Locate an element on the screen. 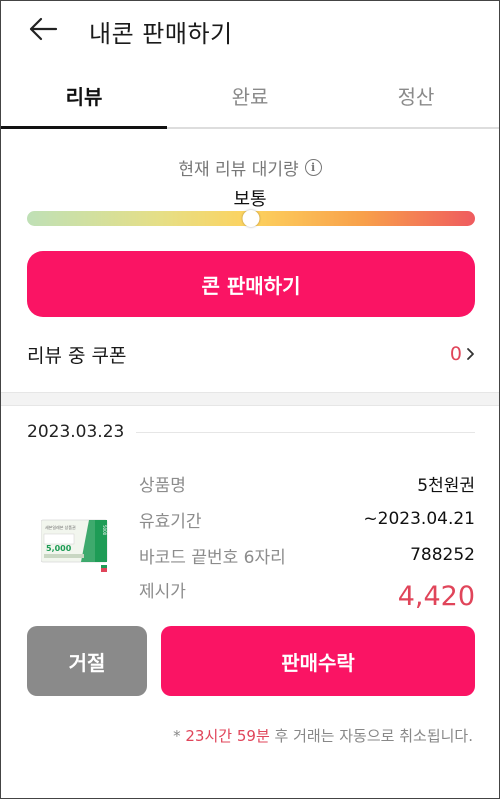 This screenshot has height=799, width=500. gift-card-graphic: 세븐일레븐 상품권 5,000 5000 is located at coordinates (74, 545).